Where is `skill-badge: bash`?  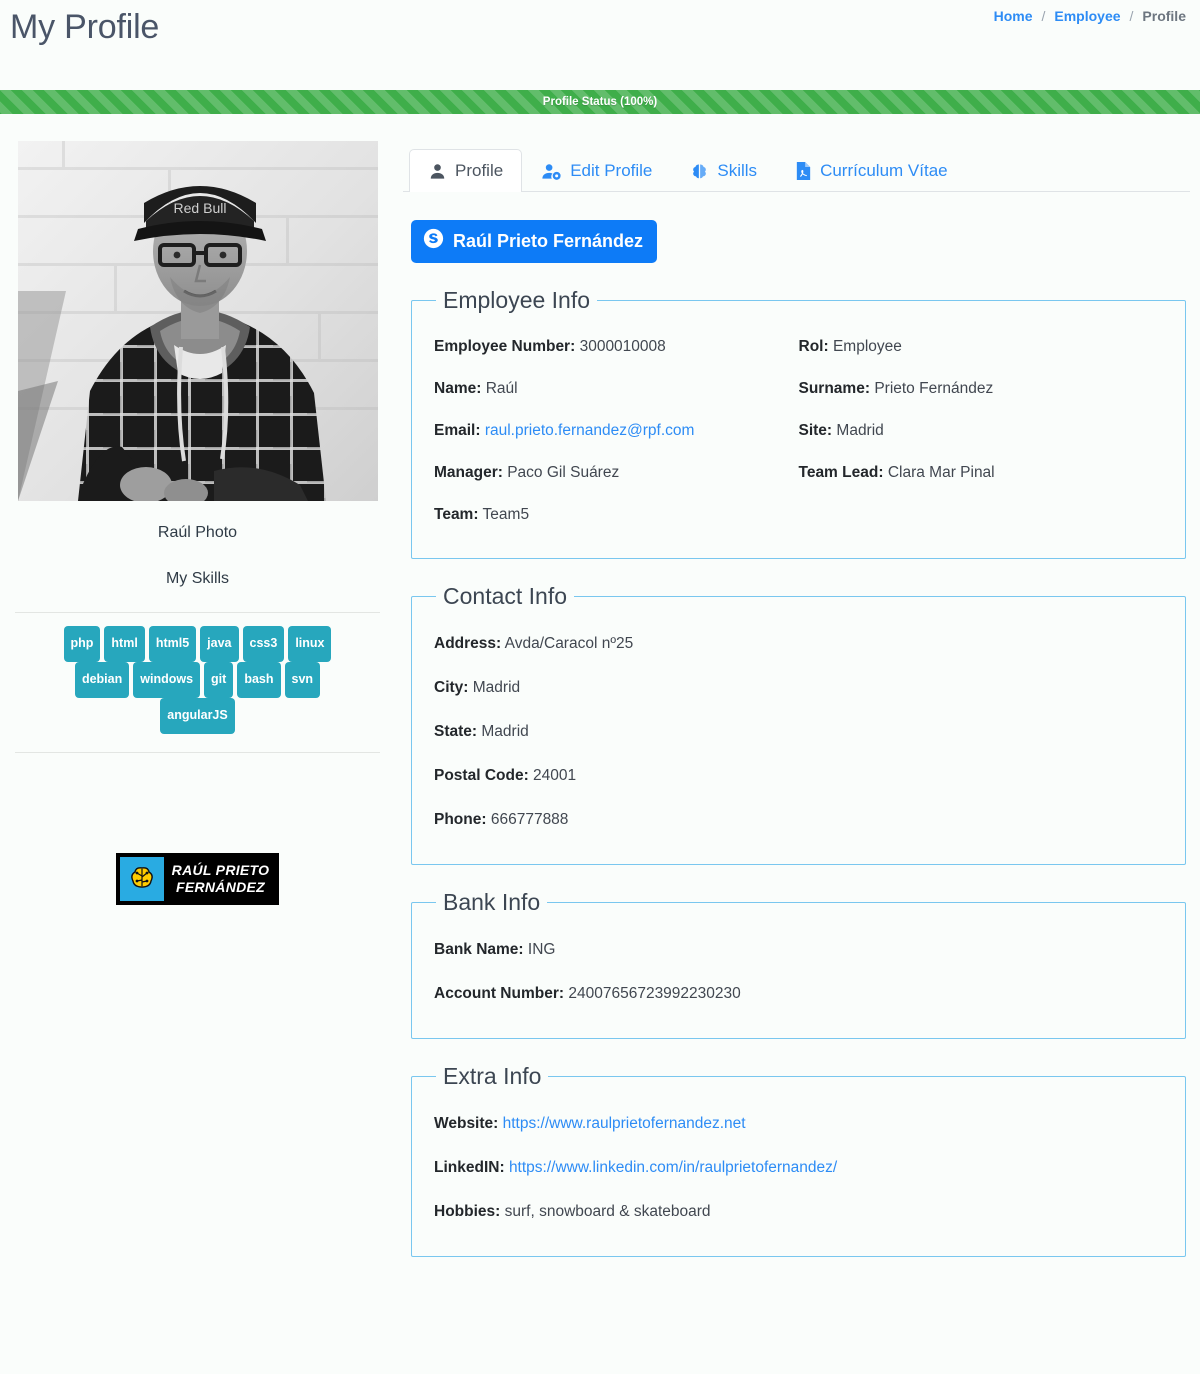 skill-badge: bash is located at coordinates (259, 680).